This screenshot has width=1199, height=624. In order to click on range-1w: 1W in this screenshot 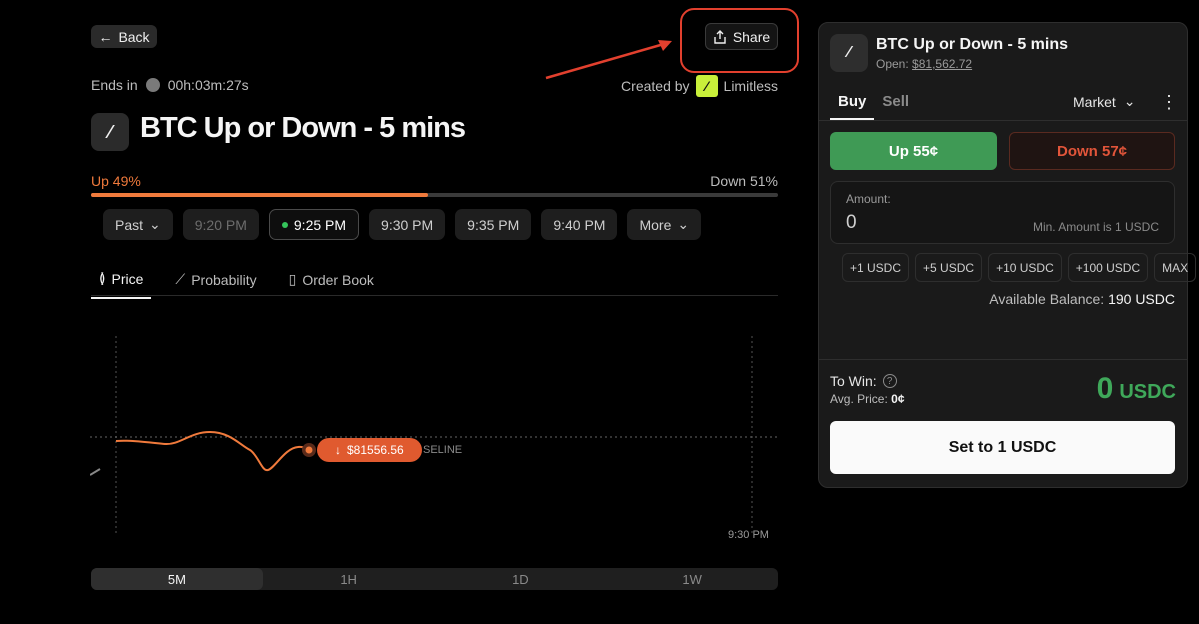, I will do `click(692, 579)`.